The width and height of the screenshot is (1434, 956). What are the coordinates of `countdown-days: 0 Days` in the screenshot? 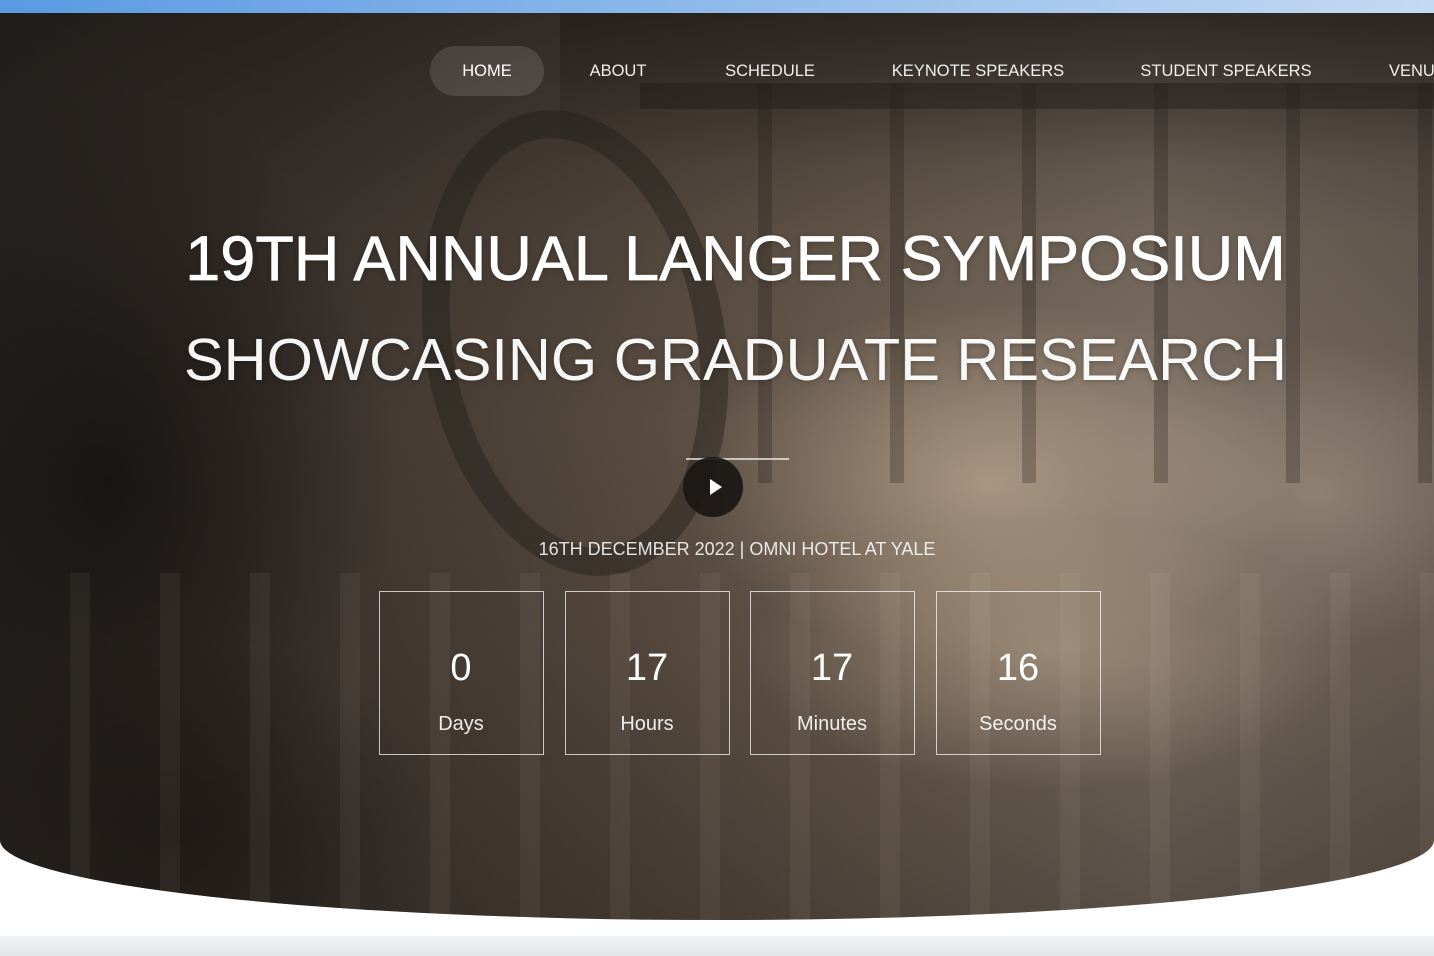 It's located at (461, 673).